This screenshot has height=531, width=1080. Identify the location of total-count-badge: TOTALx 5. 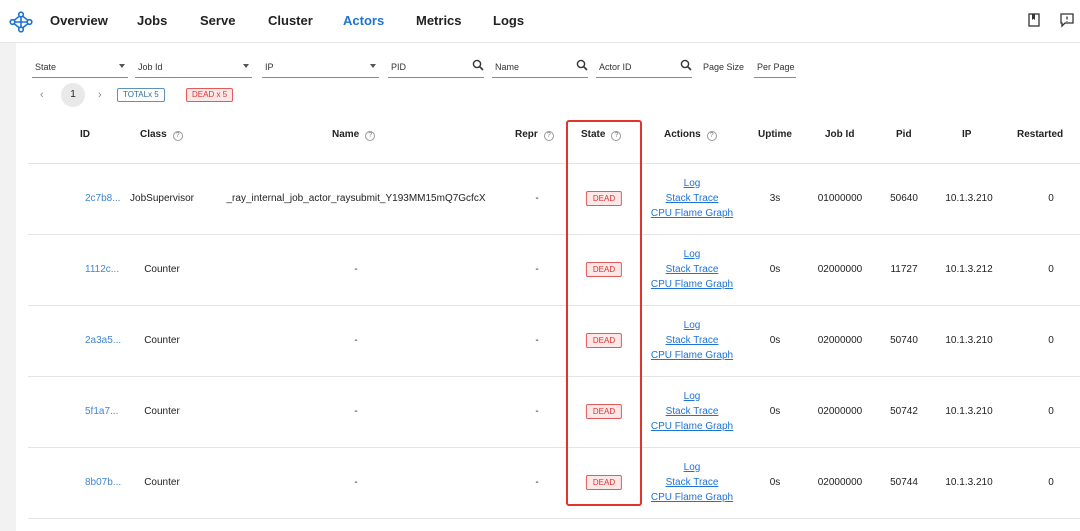
(141, 95).